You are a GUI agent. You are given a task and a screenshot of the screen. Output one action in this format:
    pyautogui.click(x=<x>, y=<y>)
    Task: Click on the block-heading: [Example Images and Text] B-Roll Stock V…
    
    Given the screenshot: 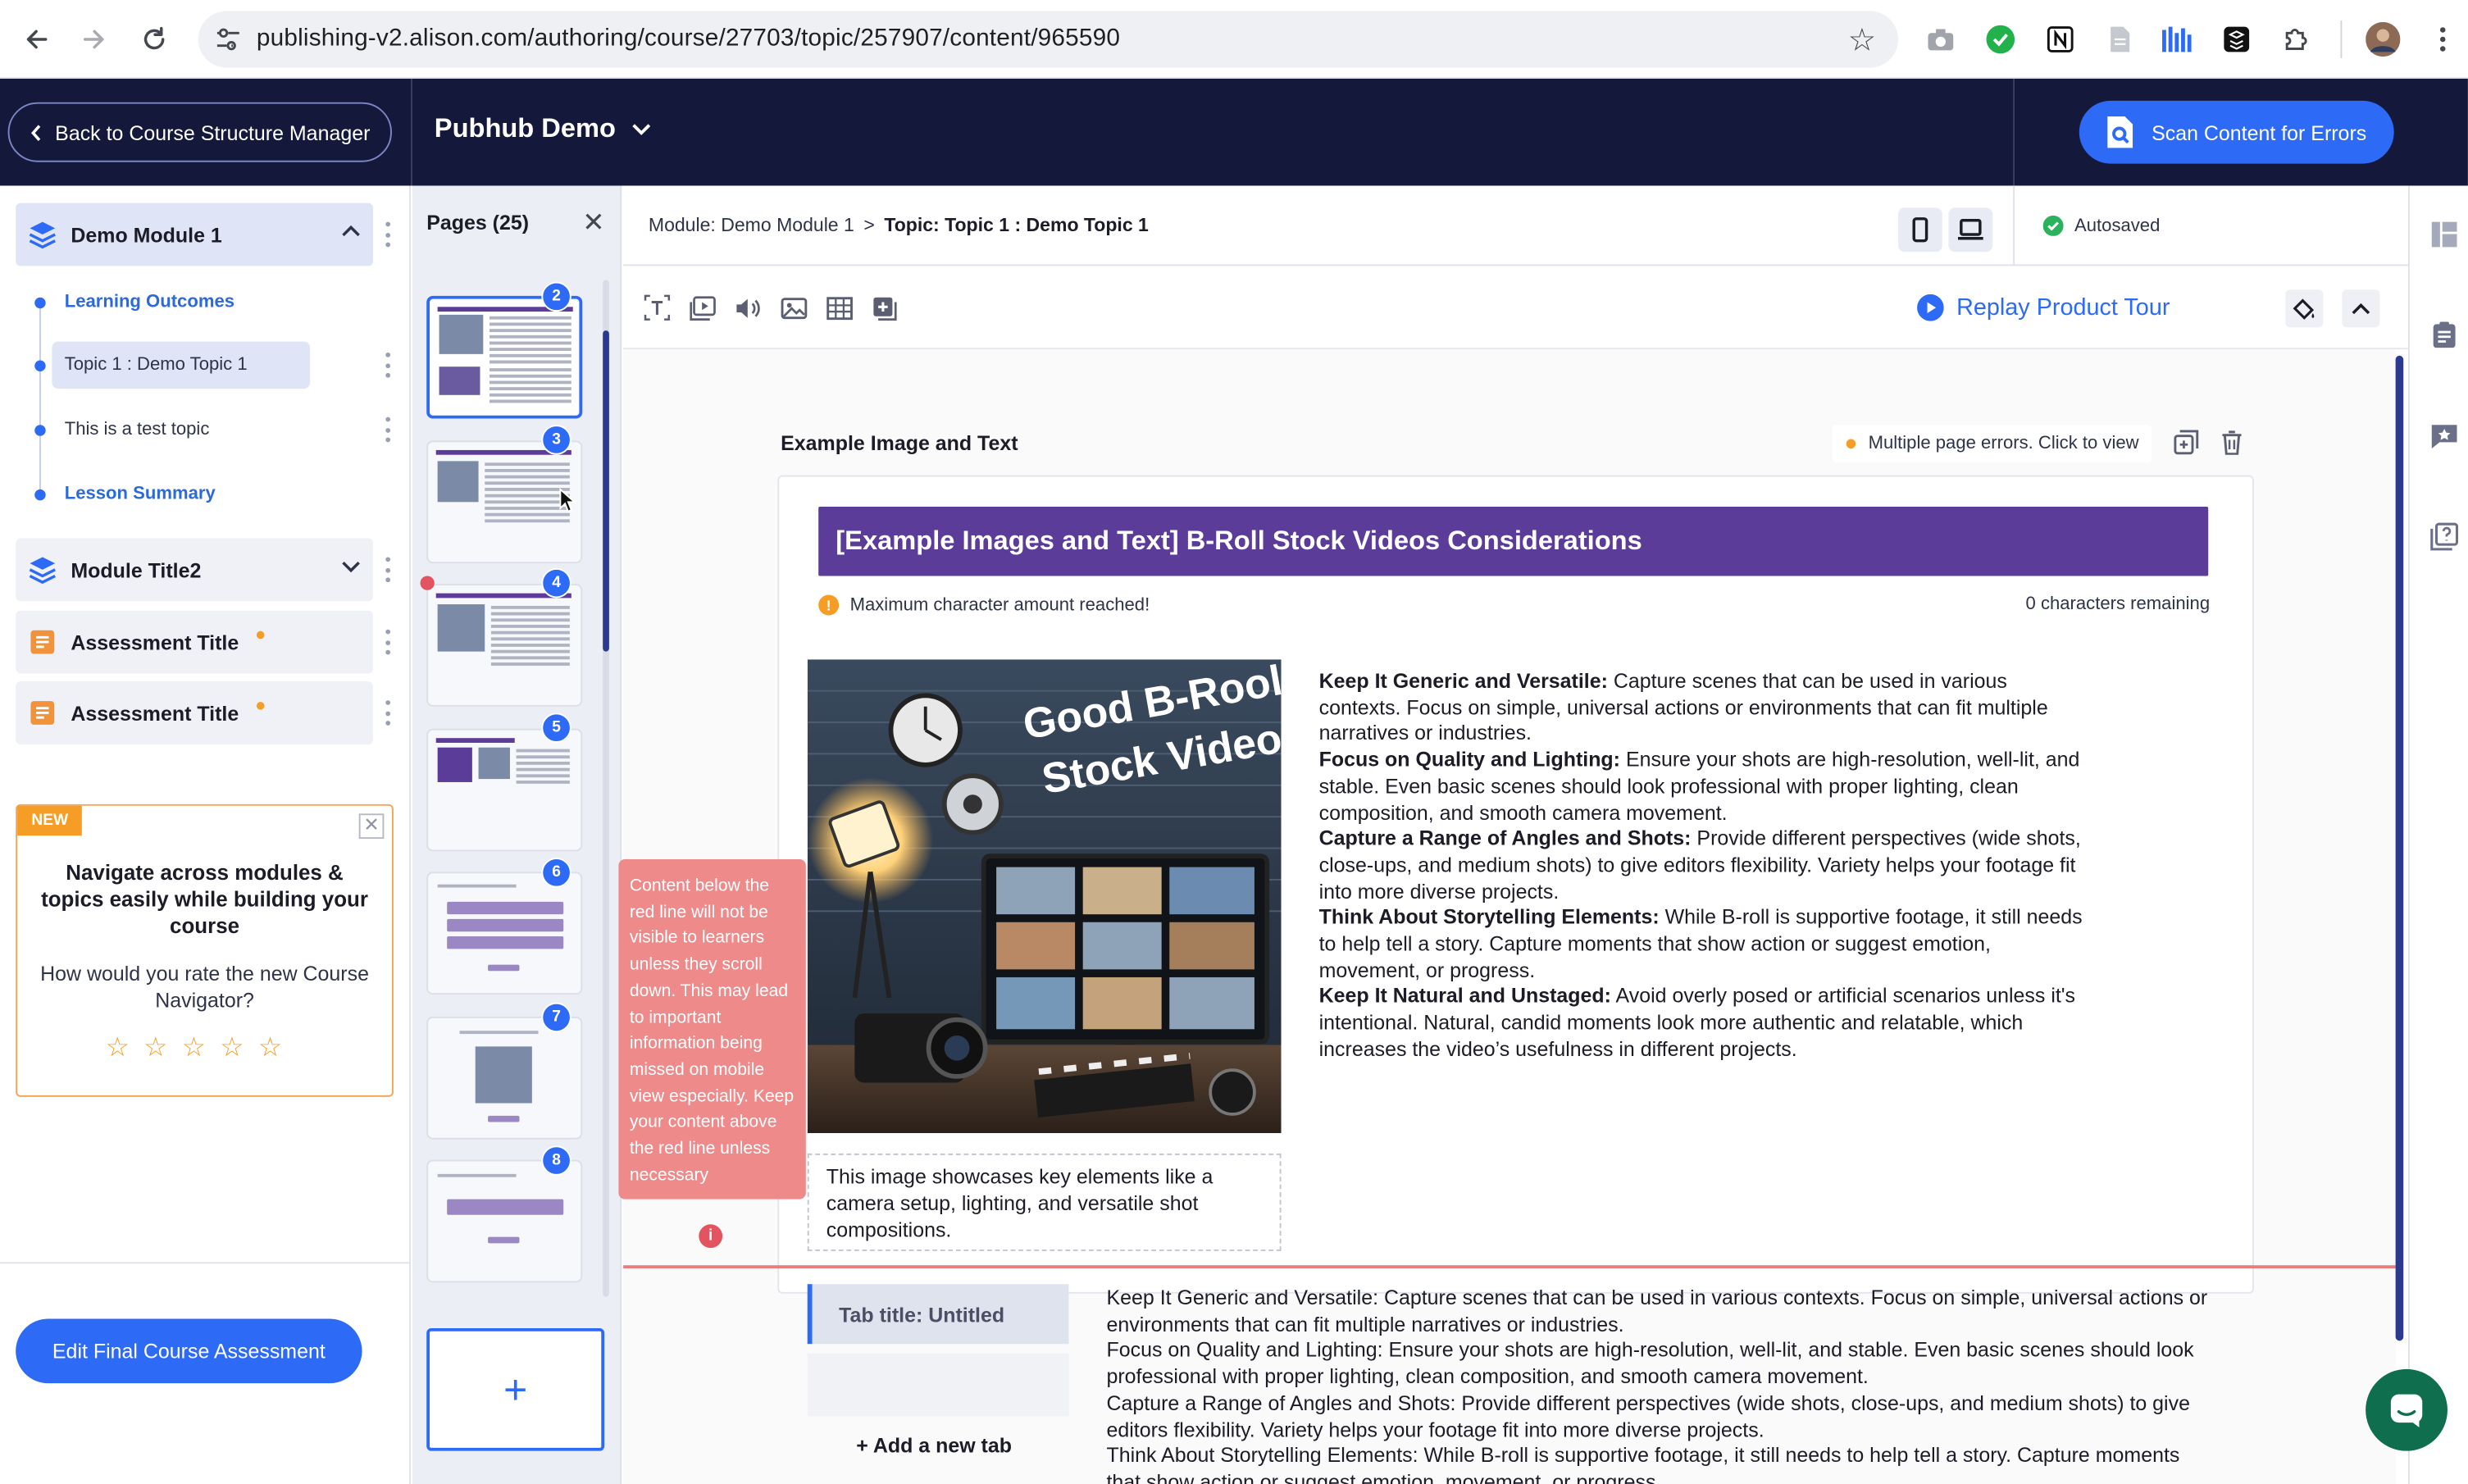 What is the action you would take?
    pyautogui.click(x=1513, y=541)
    